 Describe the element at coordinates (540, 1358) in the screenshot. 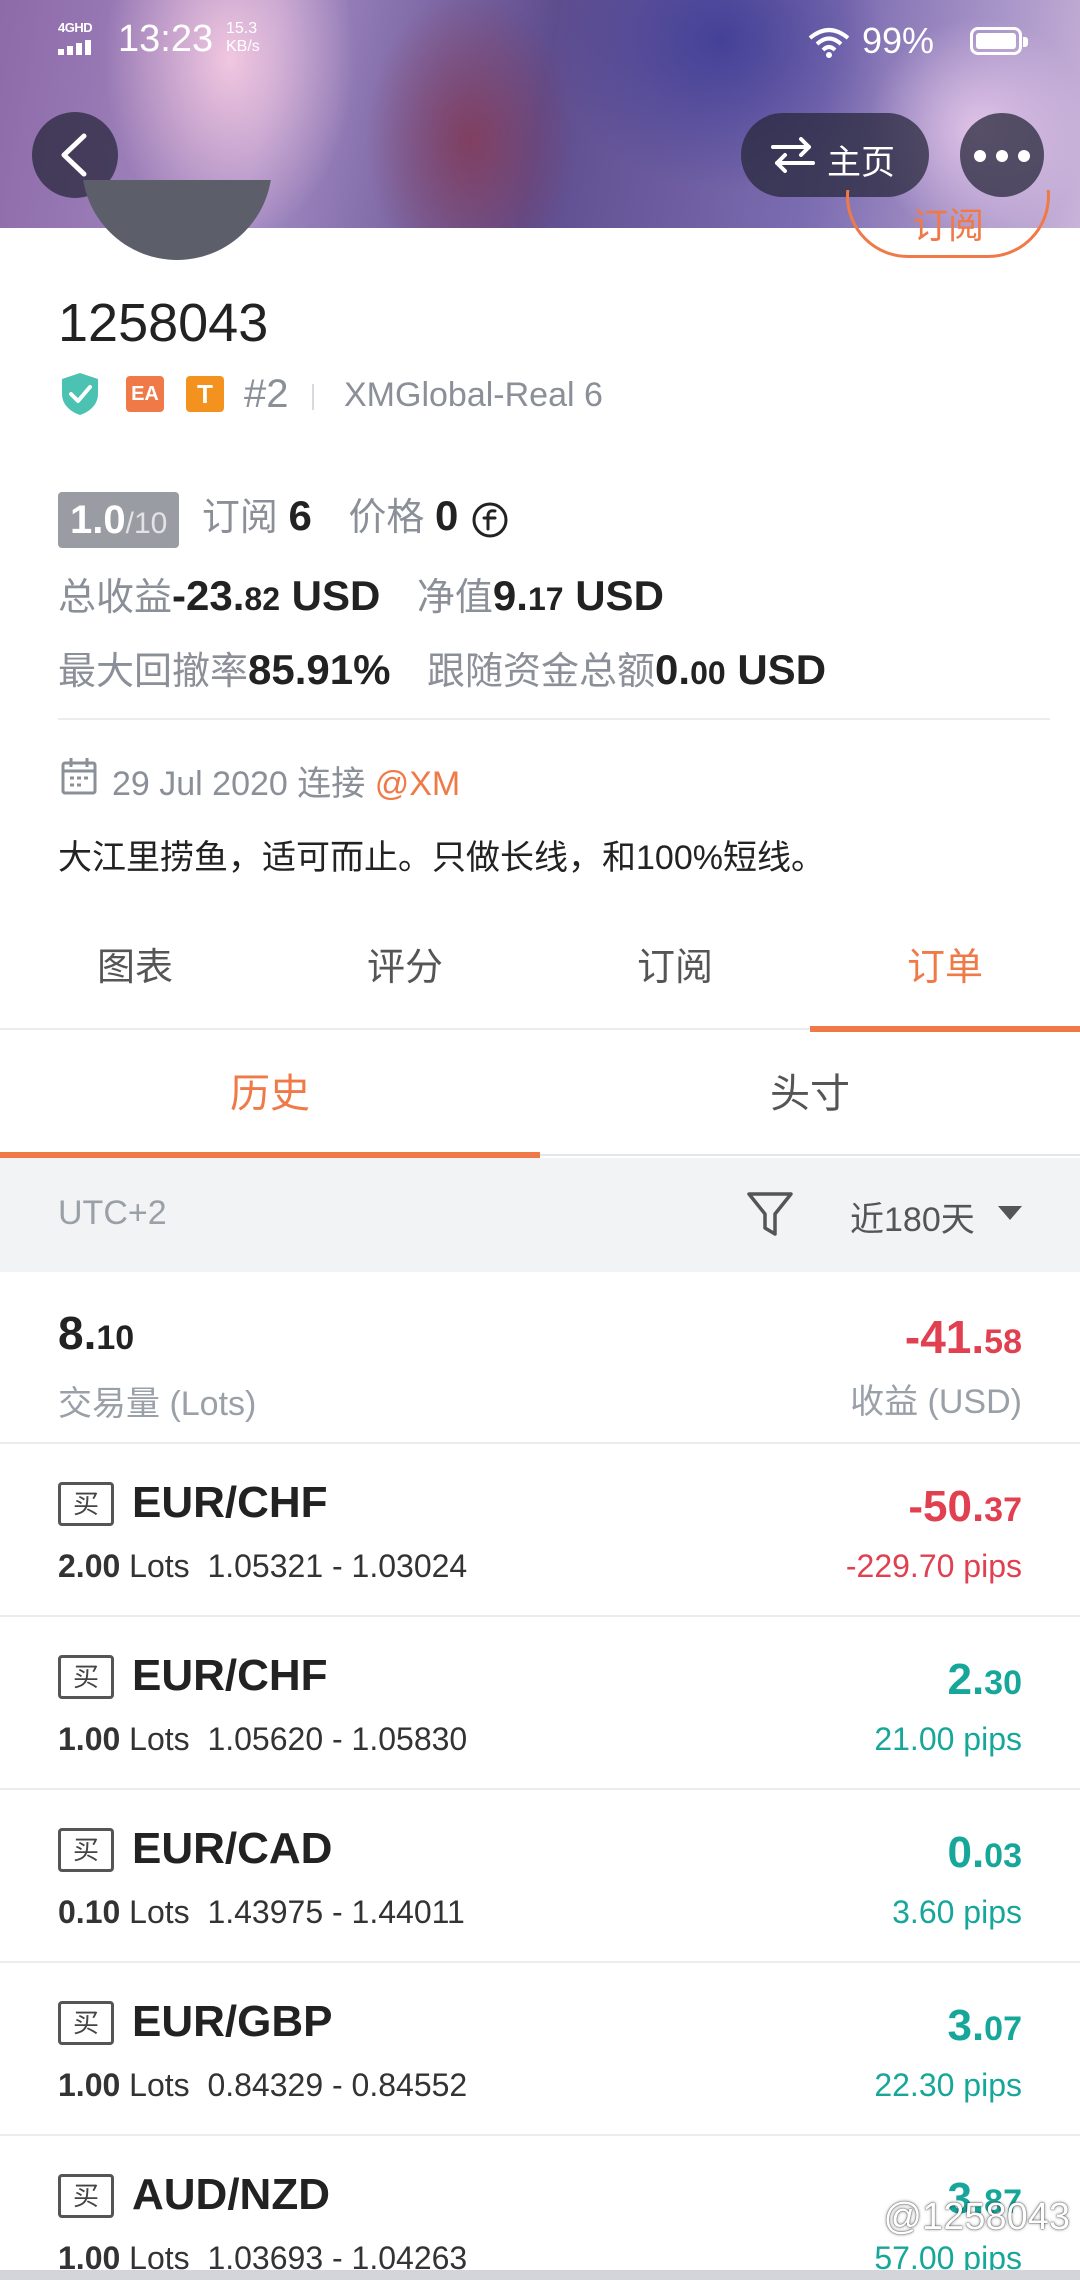

I see `orders-summary: 8.10 交易量 (Lots) -41.58 收益 (USD)` at that location.